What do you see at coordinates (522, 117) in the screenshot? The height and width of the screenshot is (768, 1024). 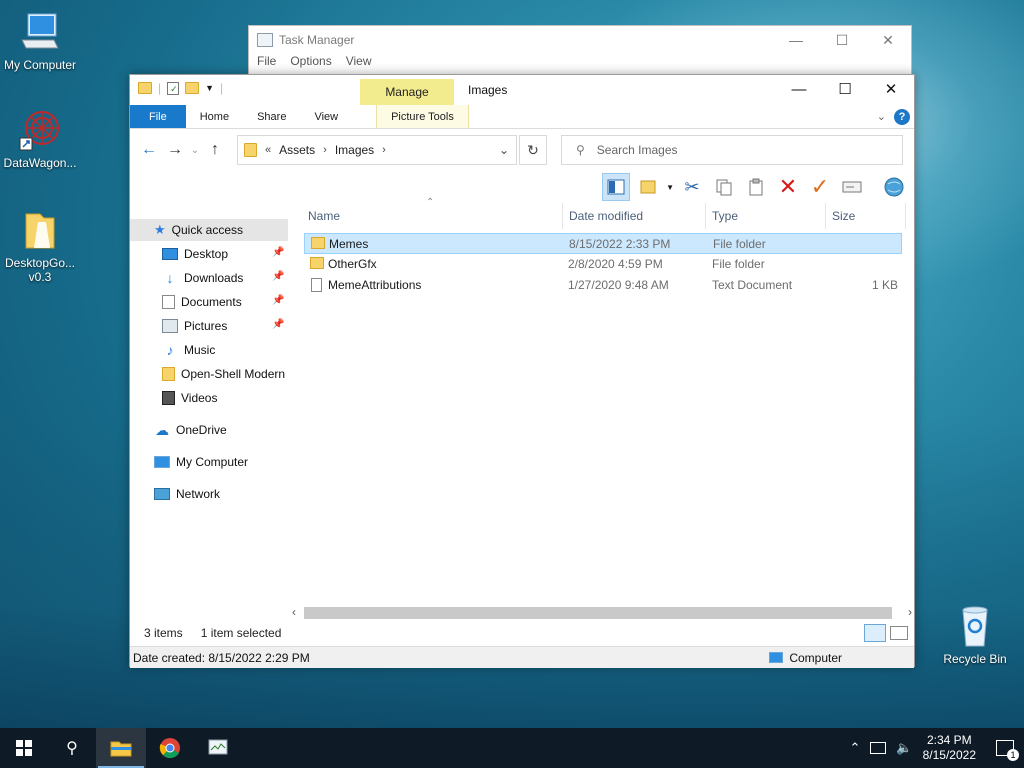 I see `ribbon-tabs: File Home Share View Picture Tools ⌄ ?` at bounding box center [522, 117].